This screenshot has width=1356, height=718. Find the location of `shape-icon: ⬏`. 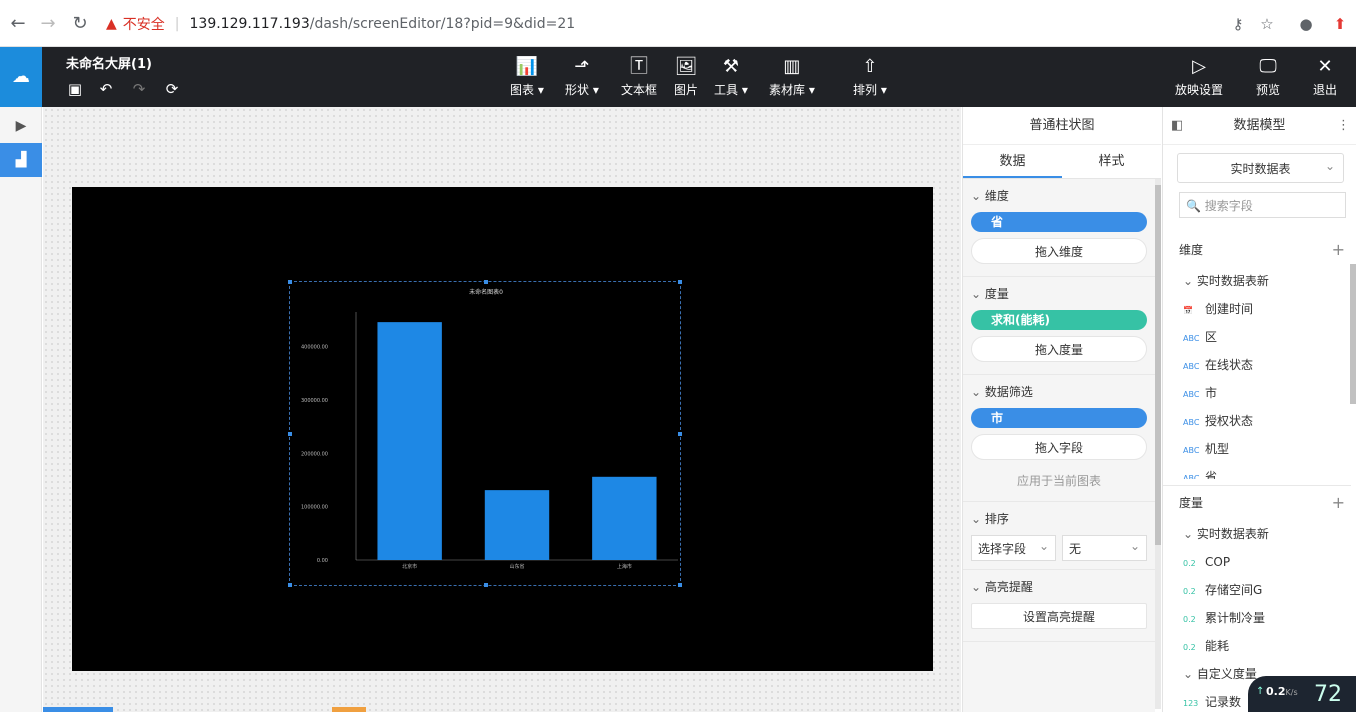

shape-icon: ⬏ is located at coordinates (582, 66).